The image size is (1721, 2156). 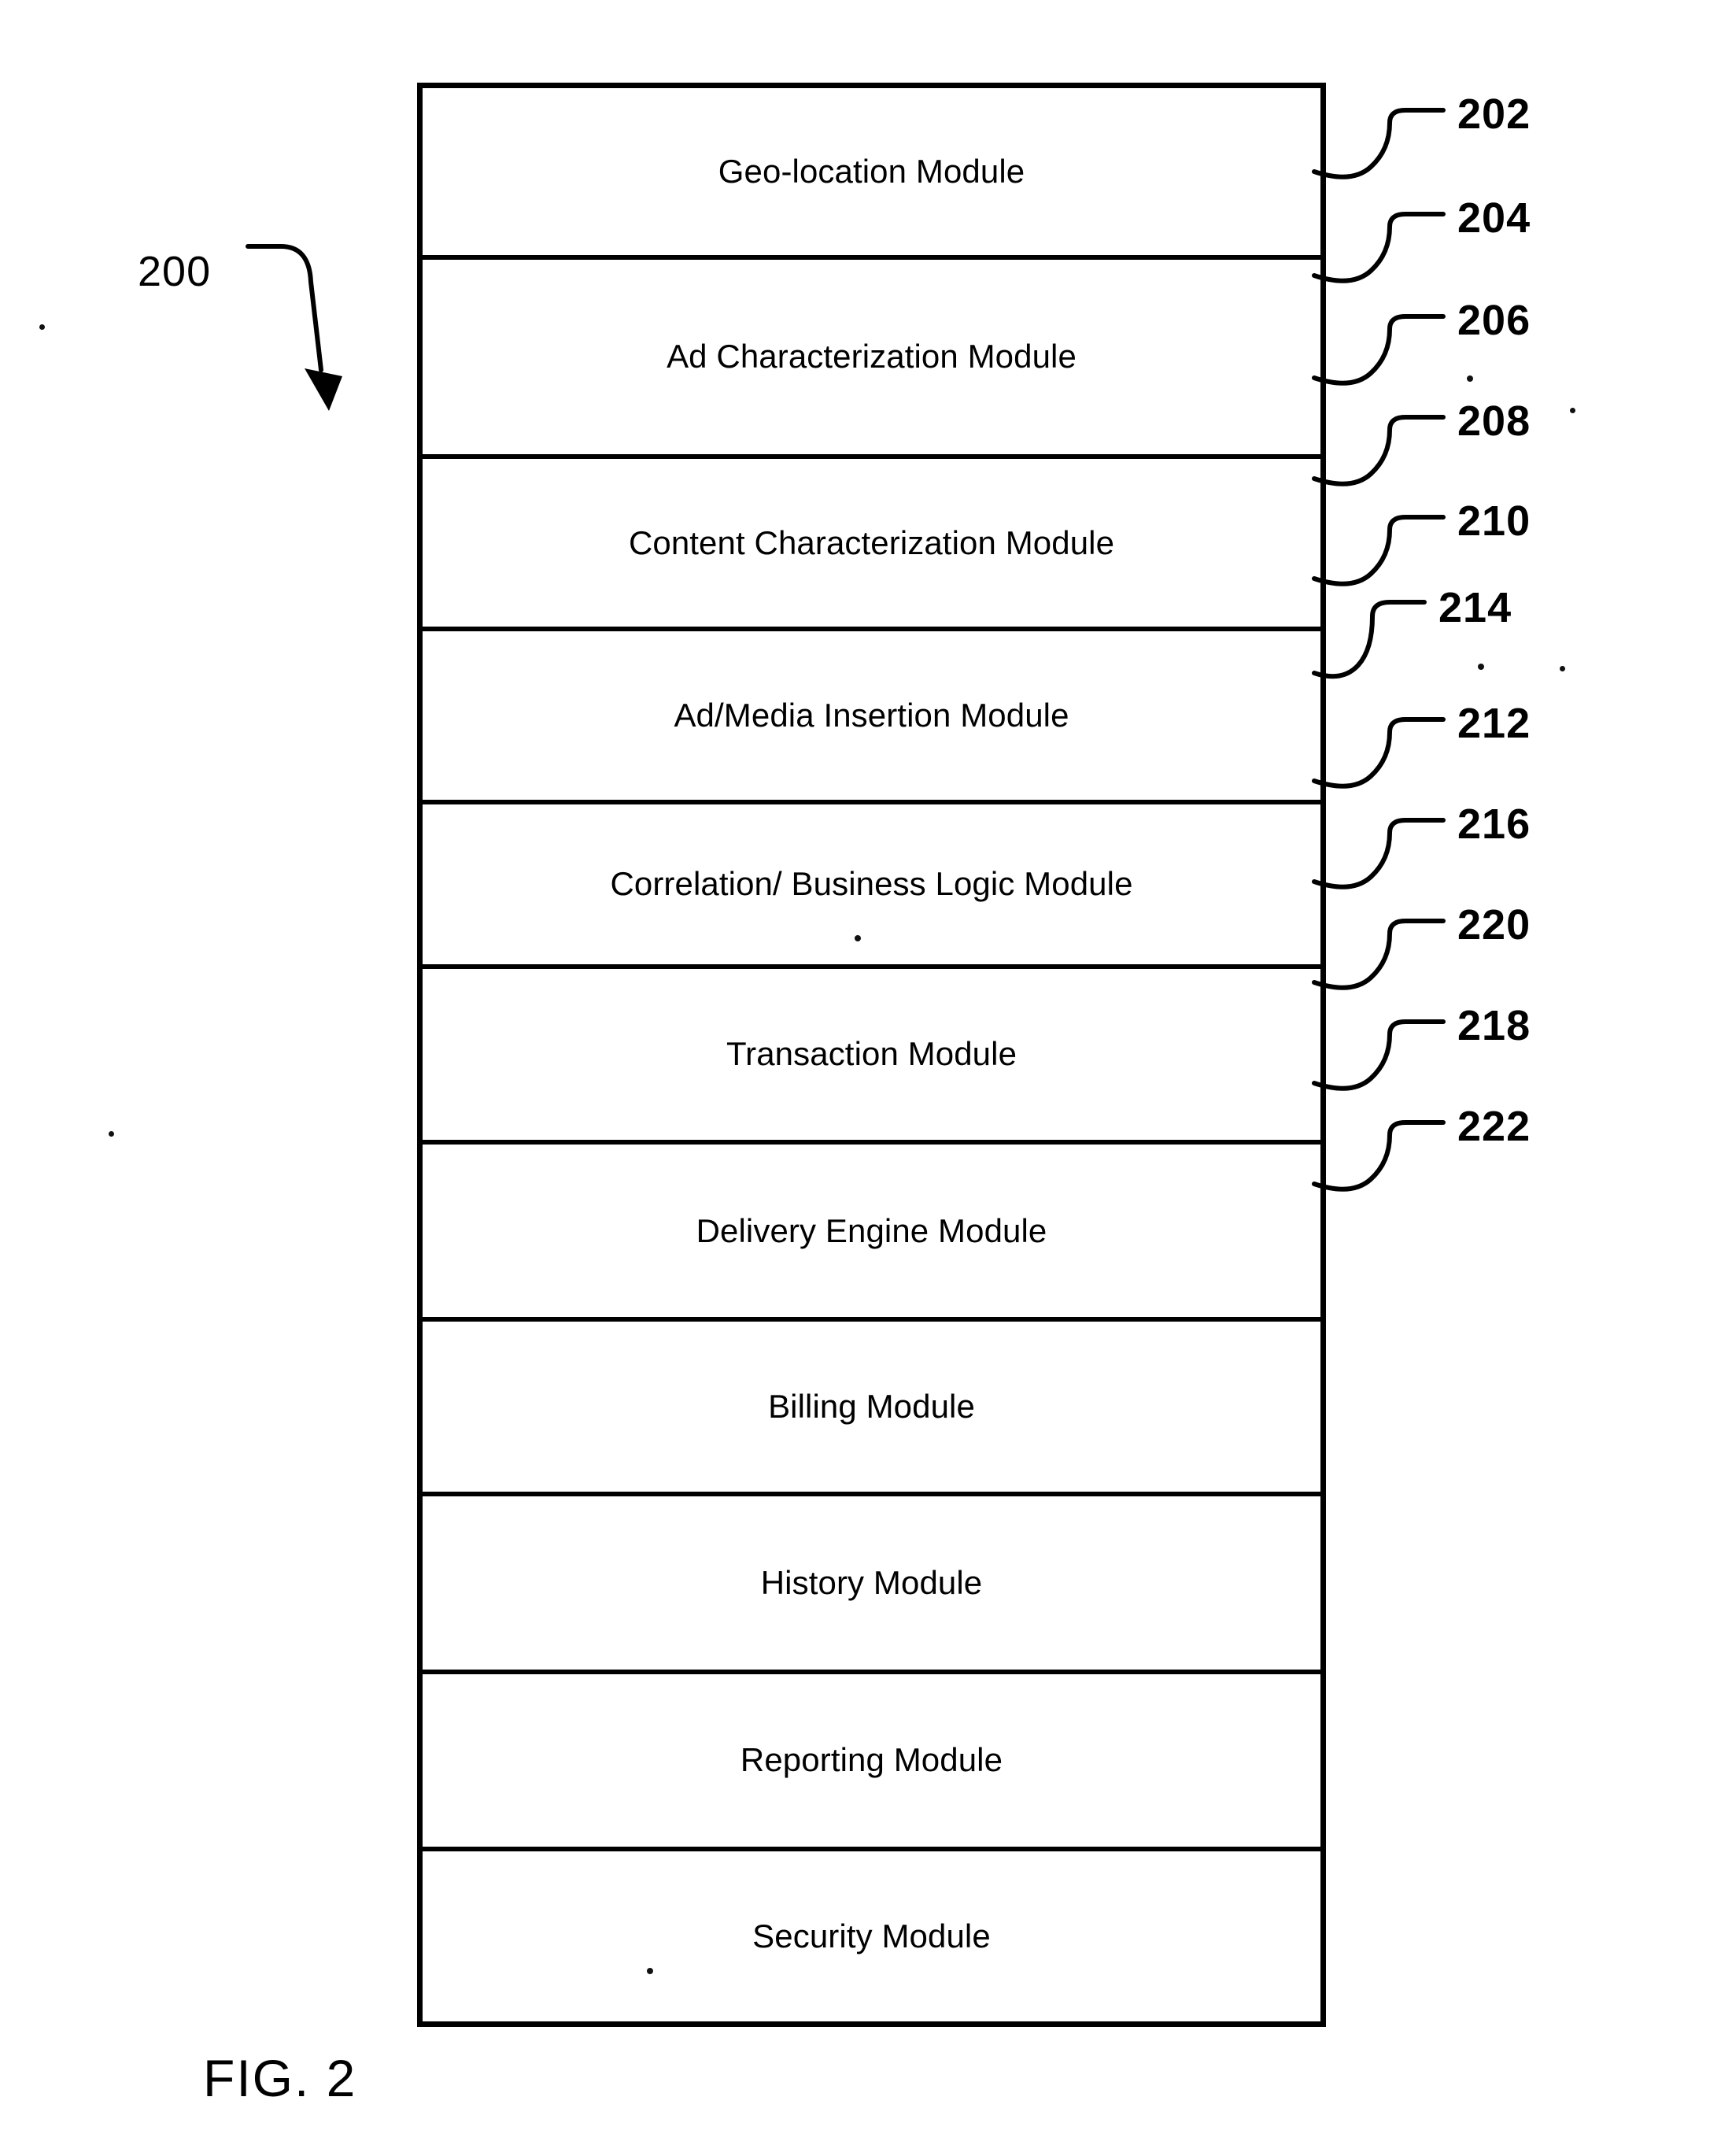 I want to click on reference-number: 220, so click(x=1494, y=925).